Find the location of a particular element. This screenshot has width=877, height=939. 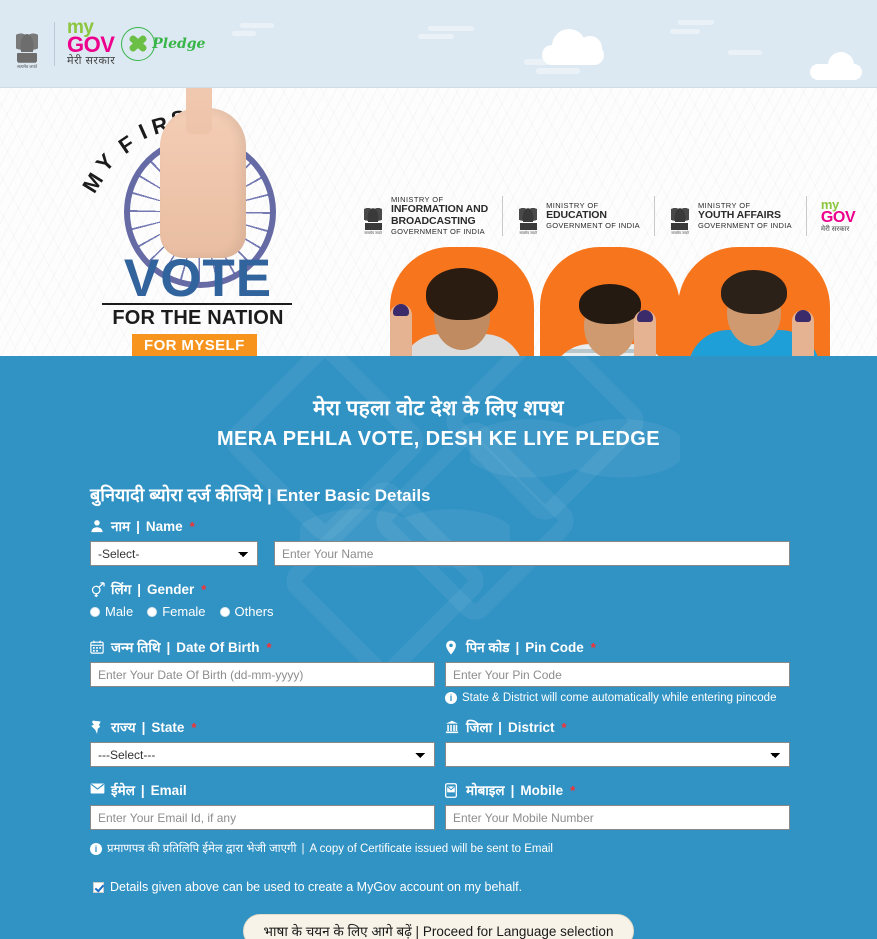

salutation-select: -Select- is located at coordinates (174, 553).